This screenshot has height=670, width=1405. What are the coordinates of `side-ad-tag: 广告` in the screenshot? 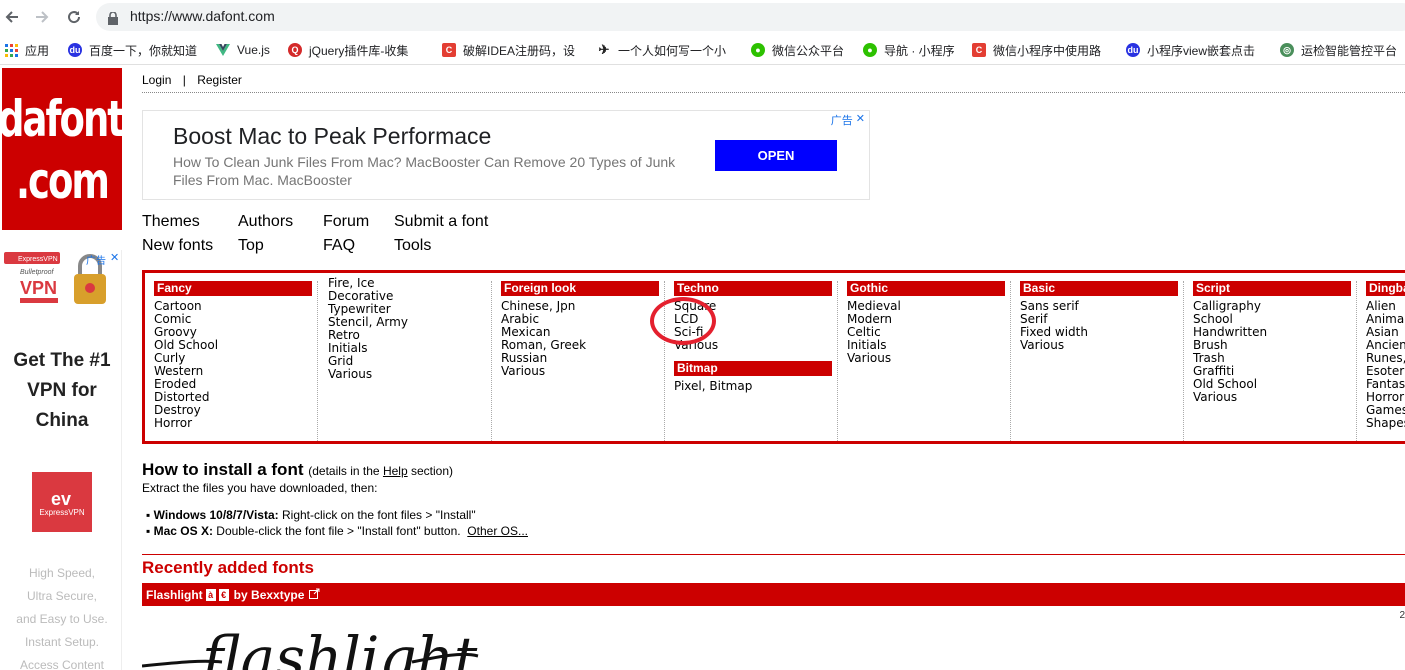 It's located at (96, 261).